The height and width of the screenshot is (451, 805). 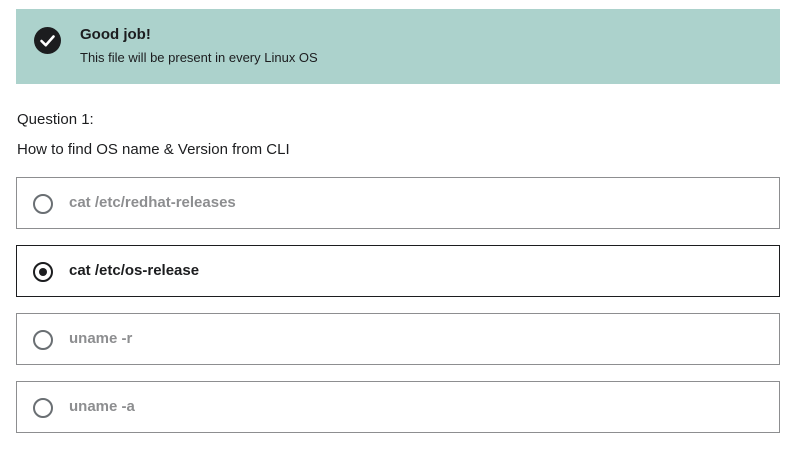 I want to click on answer-option-2: cat /etc/os-release, so click(x=398, y=271).